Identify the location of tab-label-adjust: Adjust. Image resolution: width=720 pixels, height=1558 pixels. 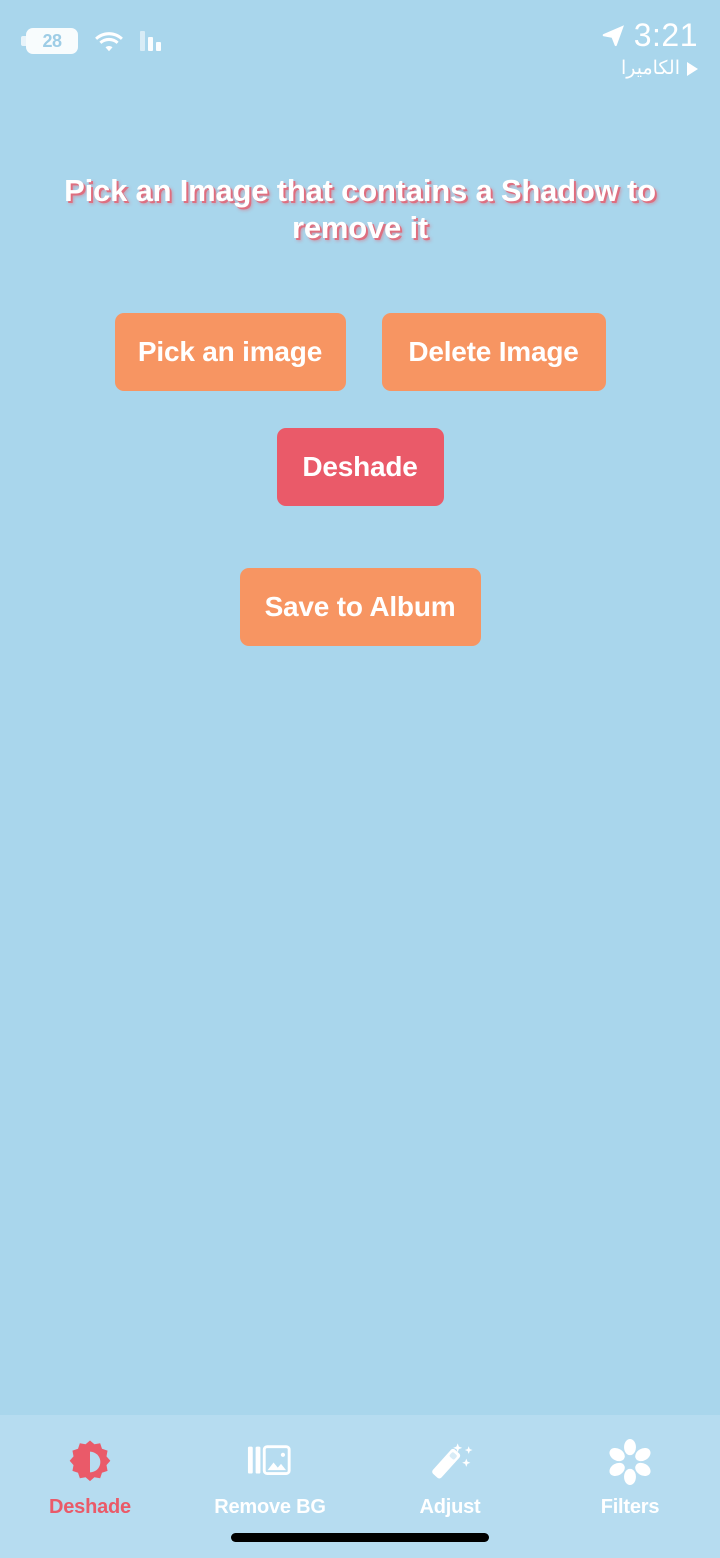
(450, 1507).